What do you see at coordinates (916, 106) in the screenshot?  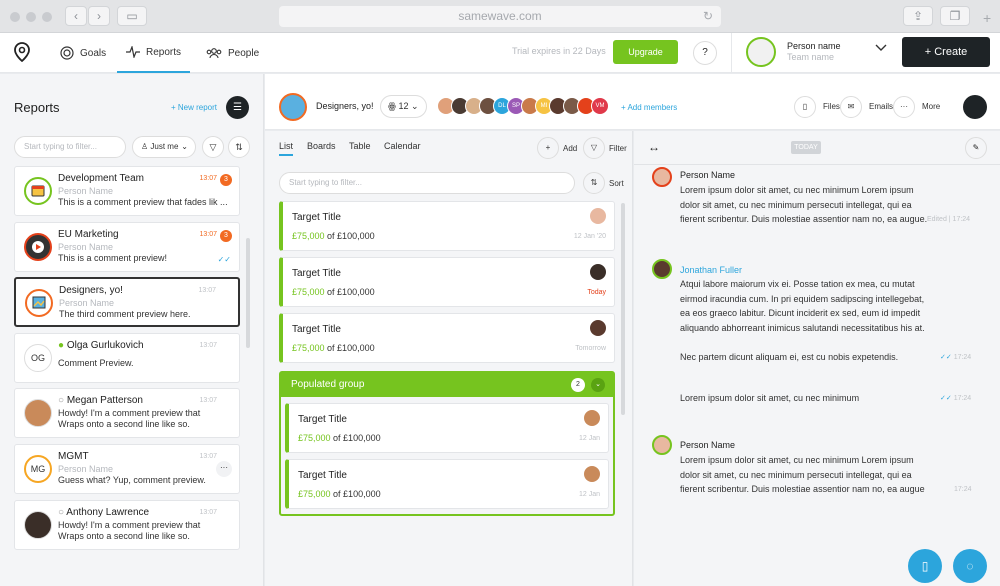 I see `more-button: ··· More` at bounding box center [916, 106].